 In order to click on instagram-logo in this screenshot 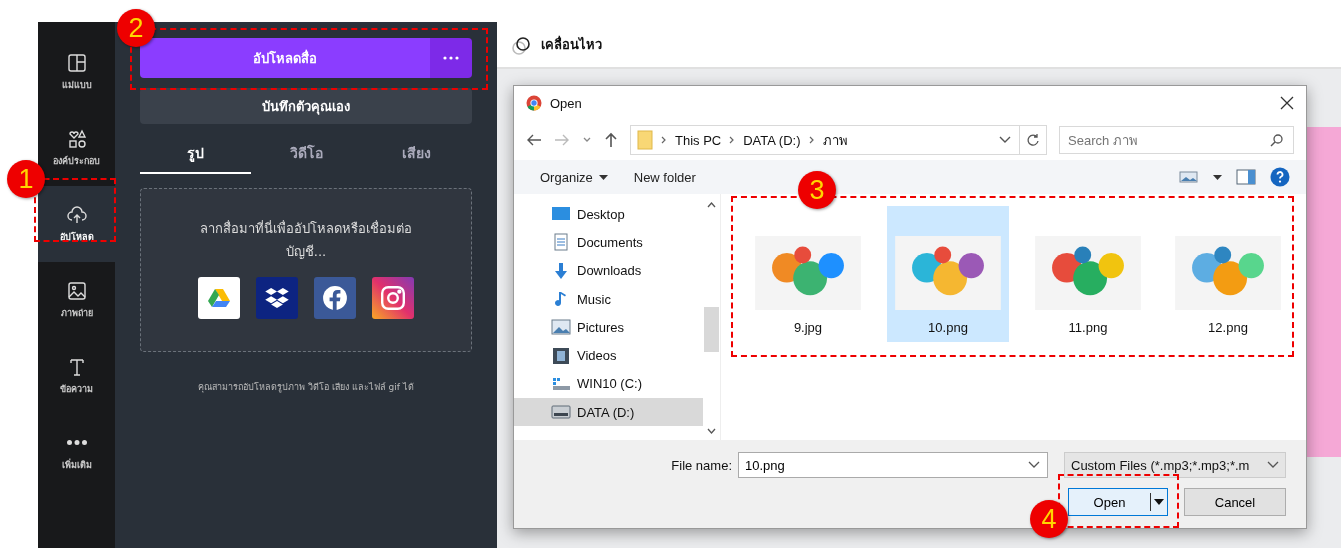, I will do `click(393, 298)`.